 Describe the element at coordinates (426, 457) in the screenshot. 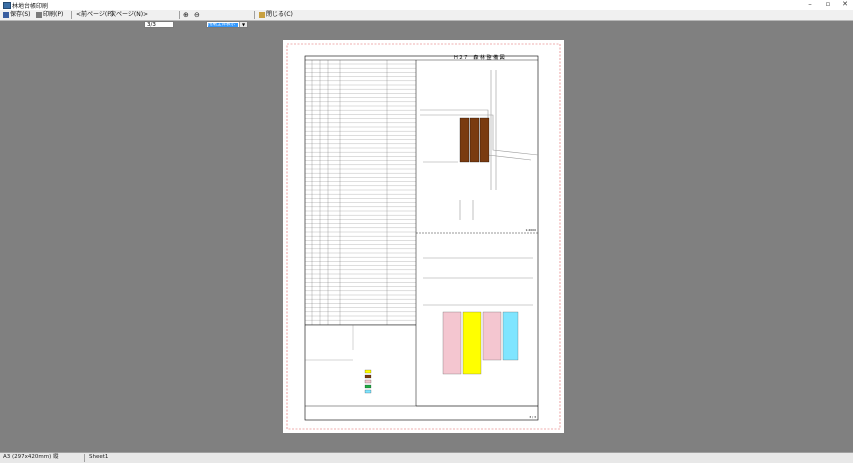

I see `status-bar: A3 (297x420mm) 縦 Sheet1` at that location.